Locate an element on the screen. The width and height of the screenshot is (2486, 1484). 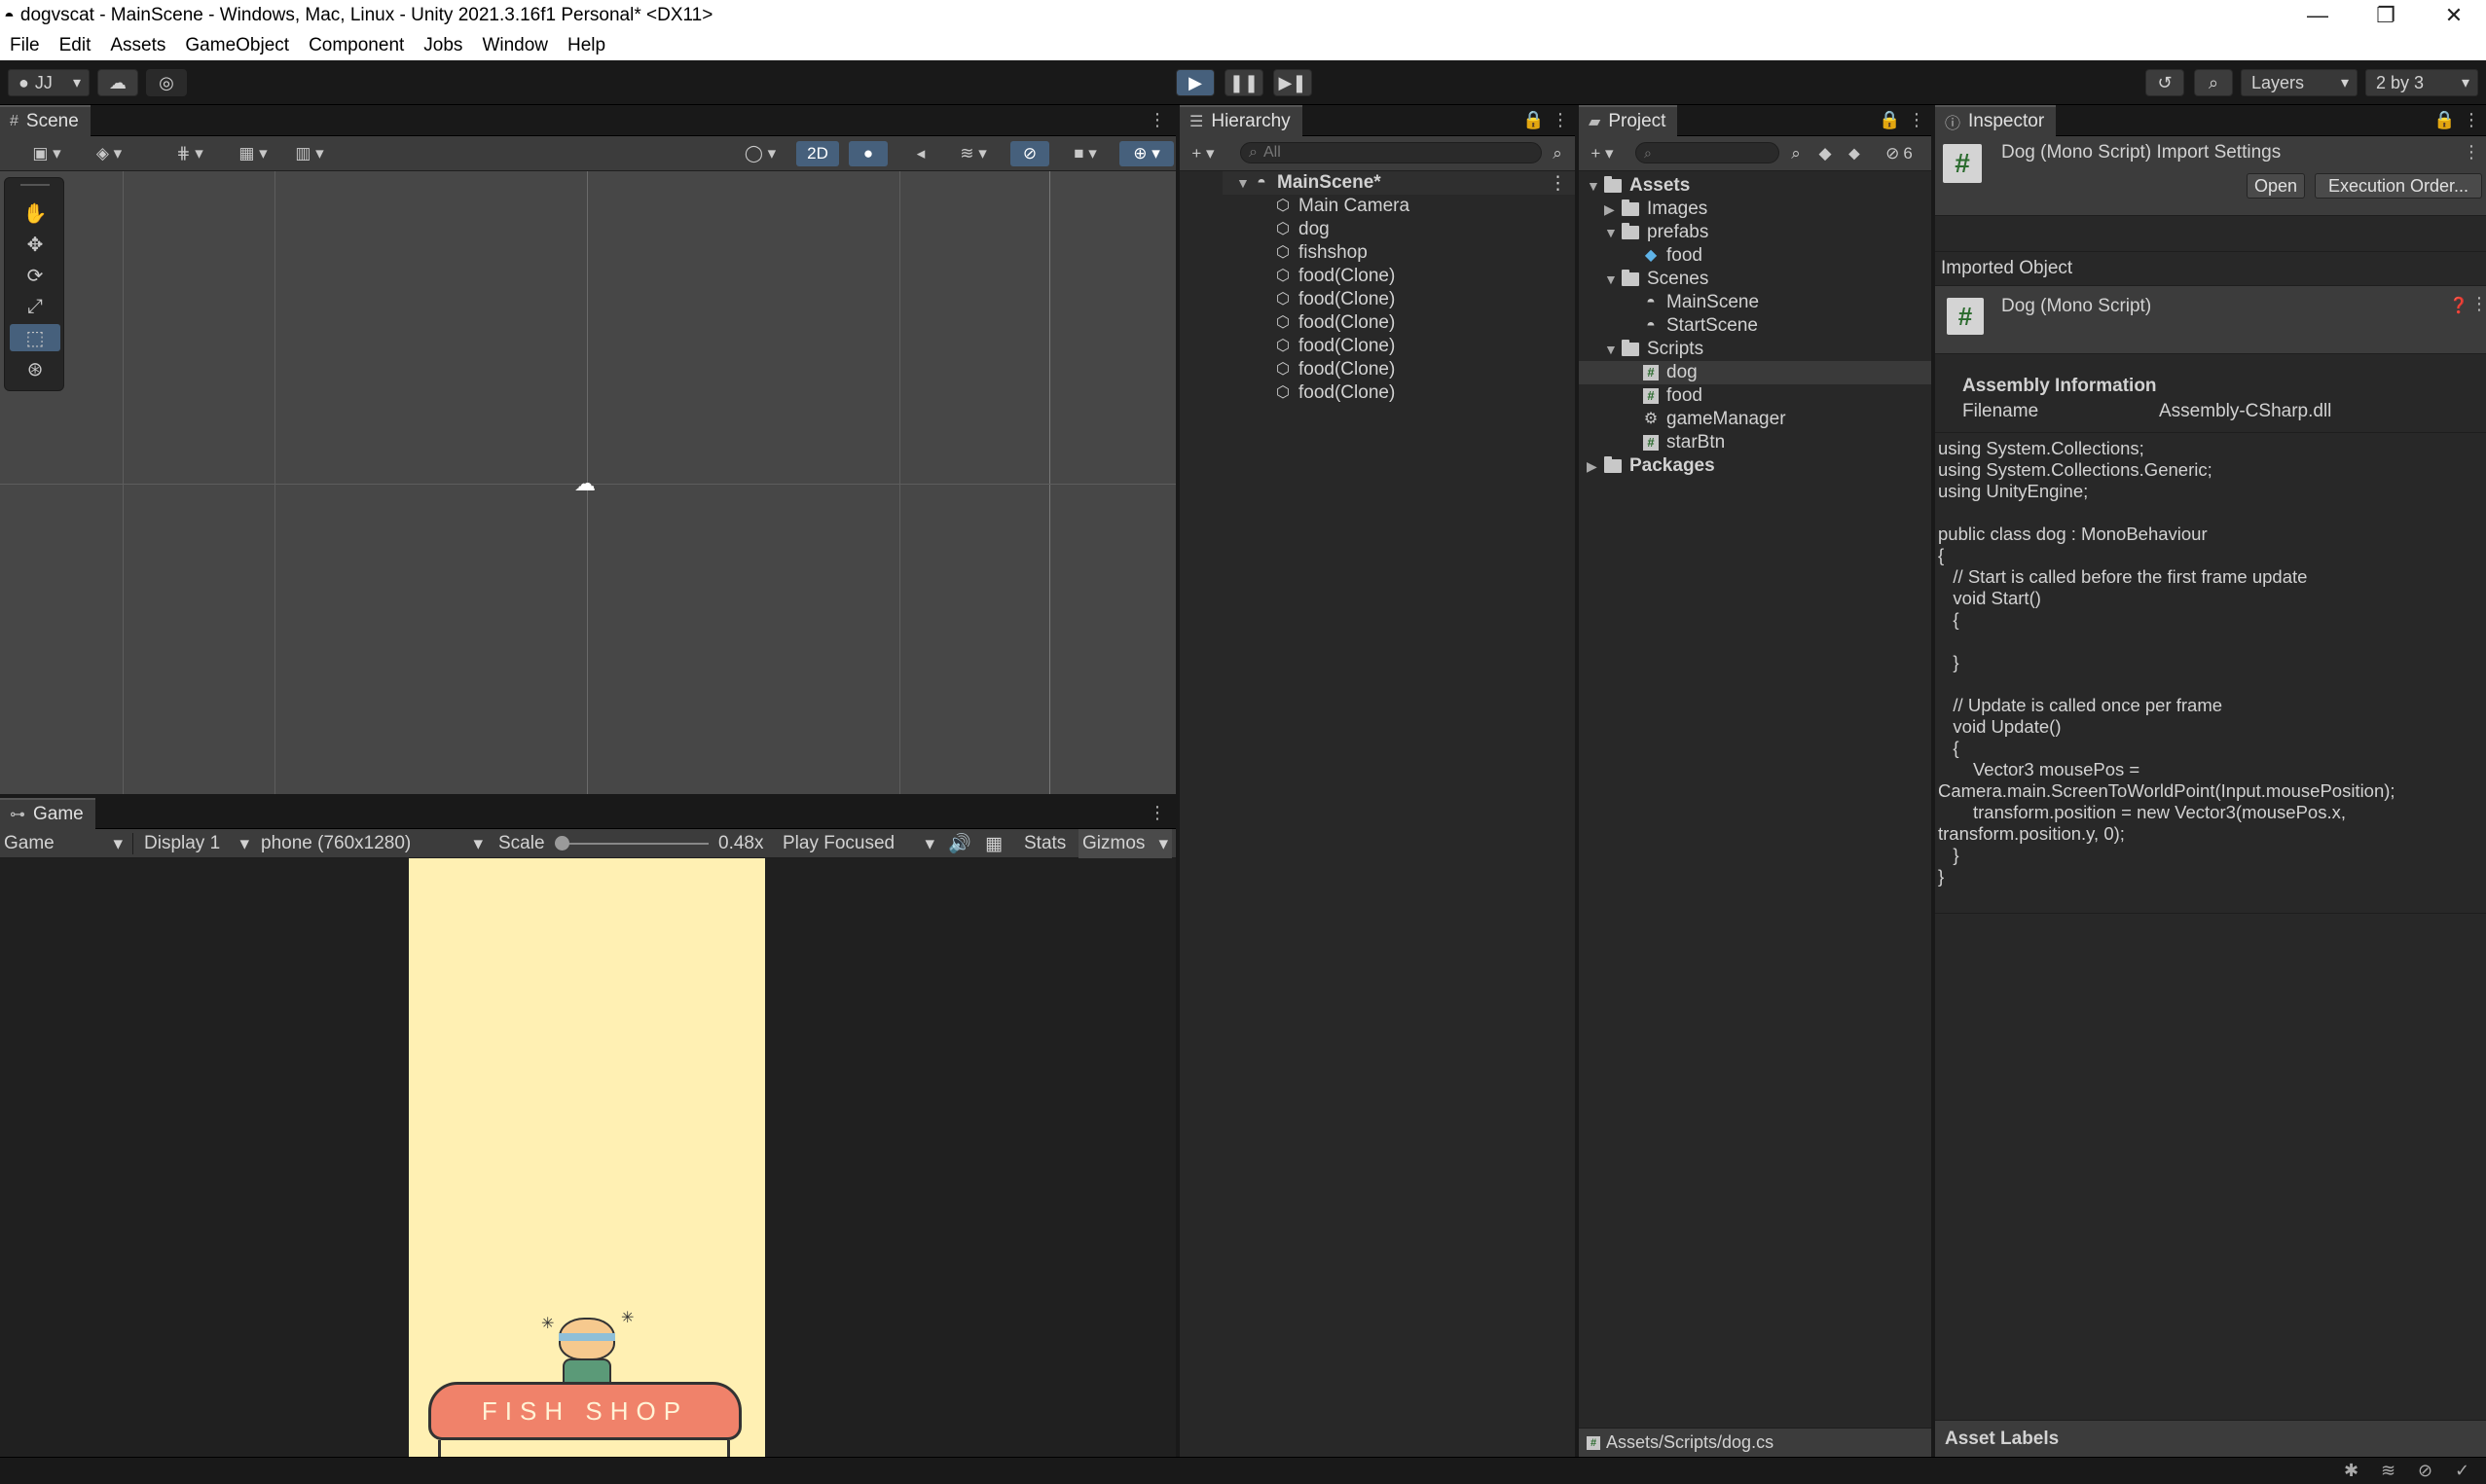
cloud-button: ☁ is located at coordinates (117, 83).